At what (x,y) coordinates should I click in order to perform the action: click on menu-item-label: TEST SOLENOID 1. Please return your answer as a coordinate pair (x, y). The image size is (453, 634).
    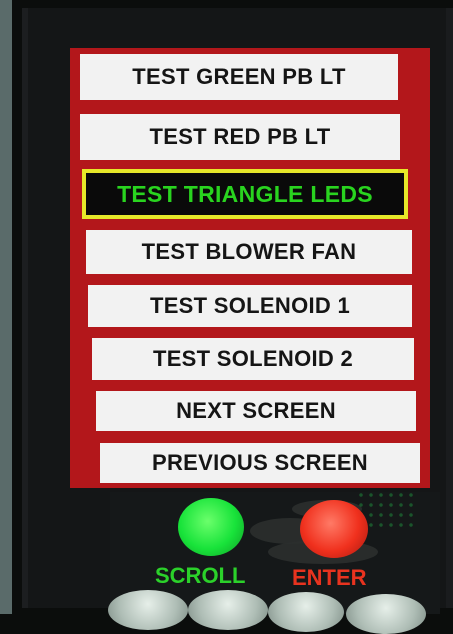
    Looking at the image, I should click on (250, 305).